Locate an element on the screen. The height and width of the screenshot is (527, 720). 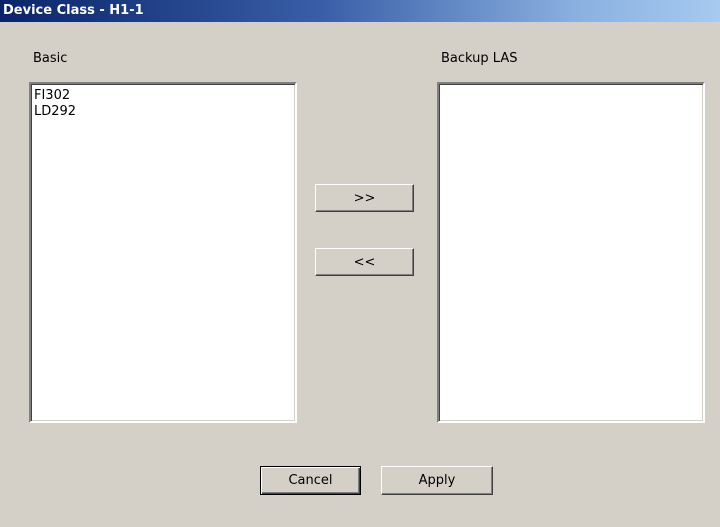
apply-button: Apply is located at coordinates (437, 480).